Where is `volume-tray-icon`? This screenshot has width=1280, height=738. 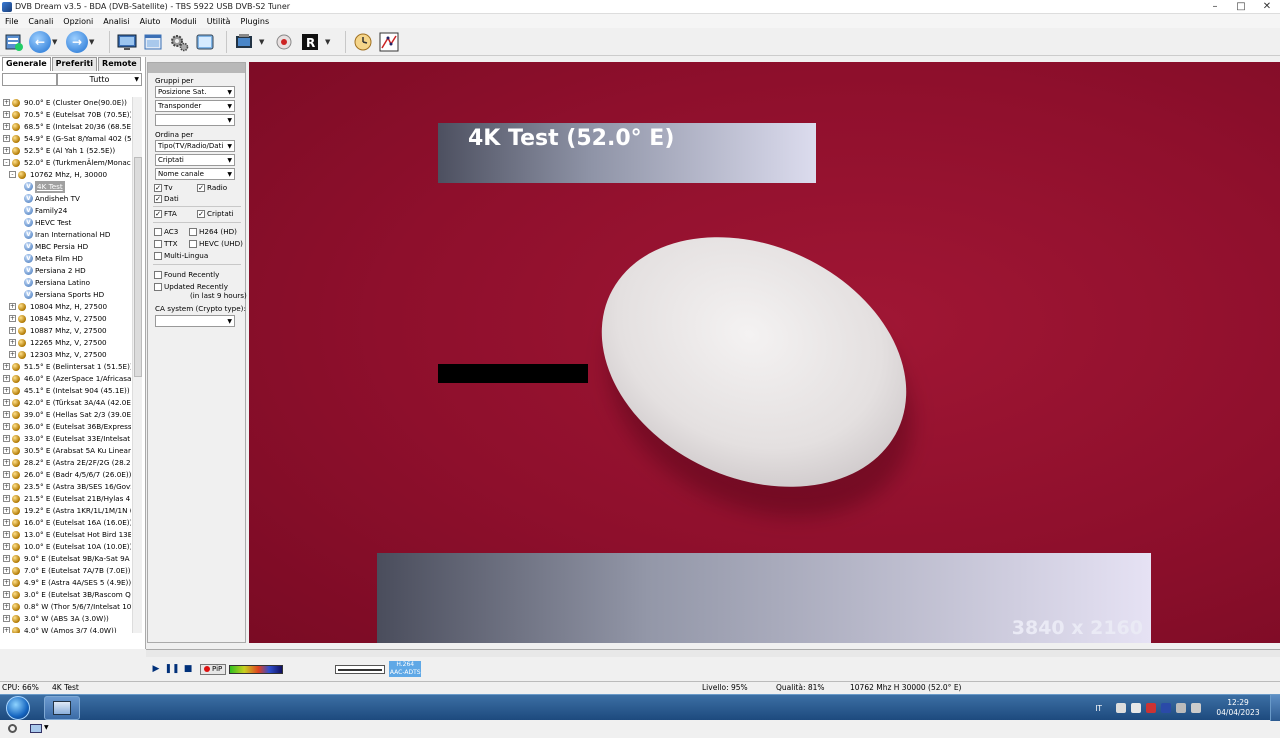 volume-tray-icon is located at coordinates (1196, 708).